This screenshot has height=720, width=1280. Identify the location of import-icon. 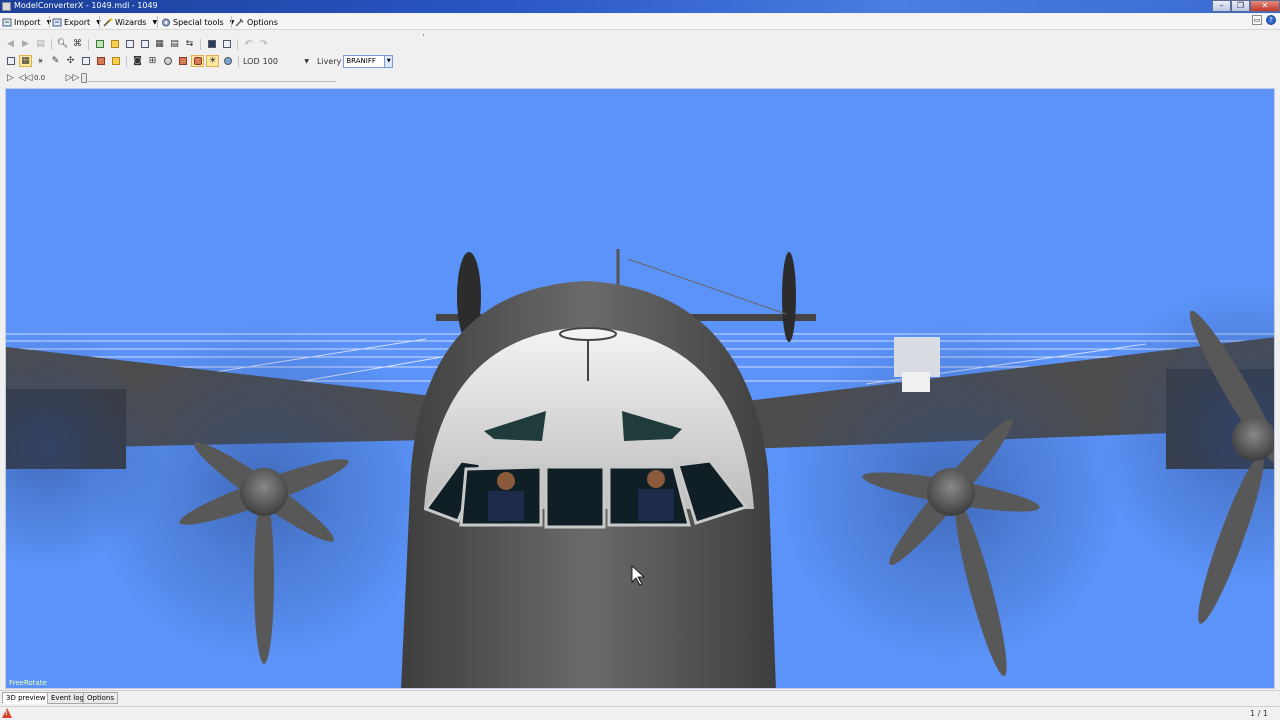
(7, 22).